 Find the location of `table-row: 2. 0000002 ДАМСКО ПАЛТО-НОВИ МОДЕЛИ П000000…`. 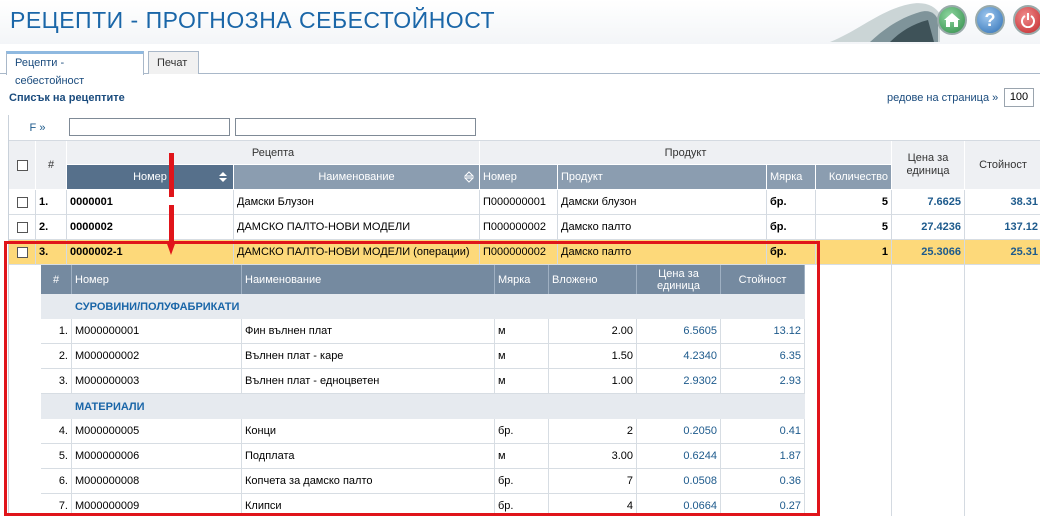

table-row: 2. 0000002 ДАМСКО ПАЛТО-НОВИ МОДЕЛИ П000000… is located at coordinates (524, 227).